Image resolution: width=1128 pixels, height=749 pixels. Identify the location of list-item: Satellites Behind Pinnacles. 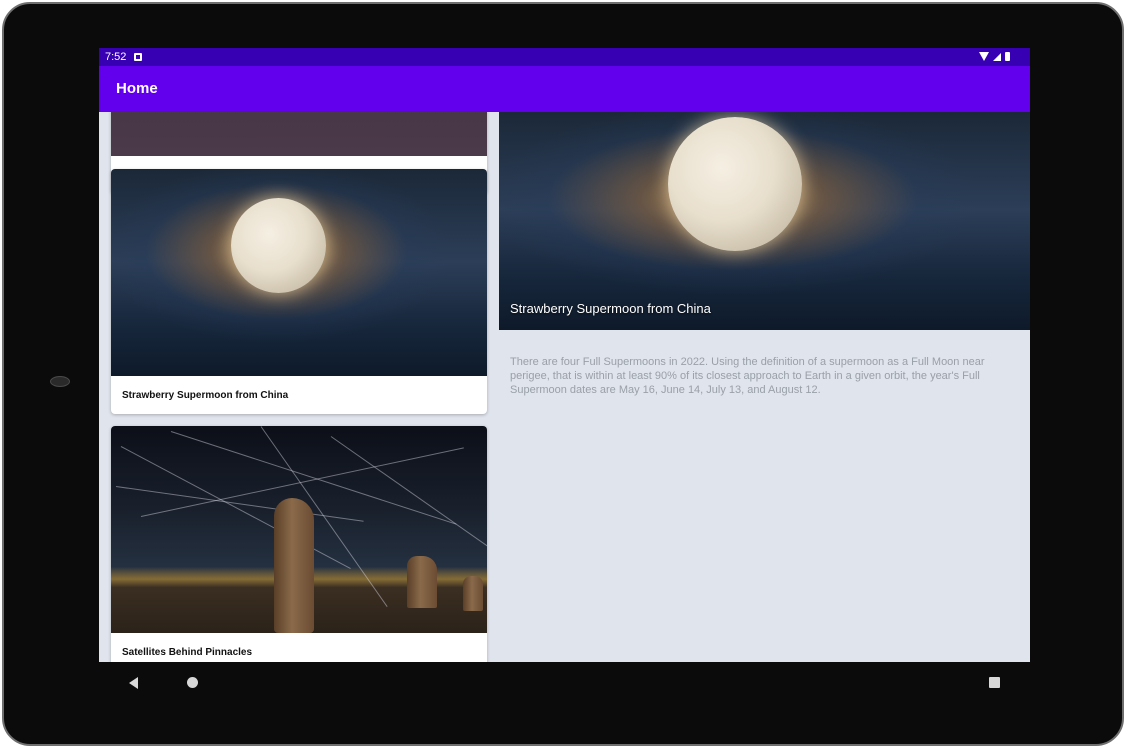
(299, 544).